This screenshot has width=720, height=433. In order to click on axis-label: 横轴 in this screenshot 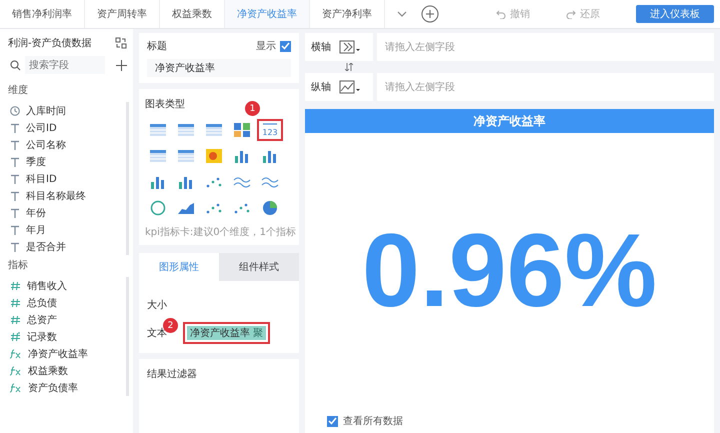, I will do `click(321, 47)`.